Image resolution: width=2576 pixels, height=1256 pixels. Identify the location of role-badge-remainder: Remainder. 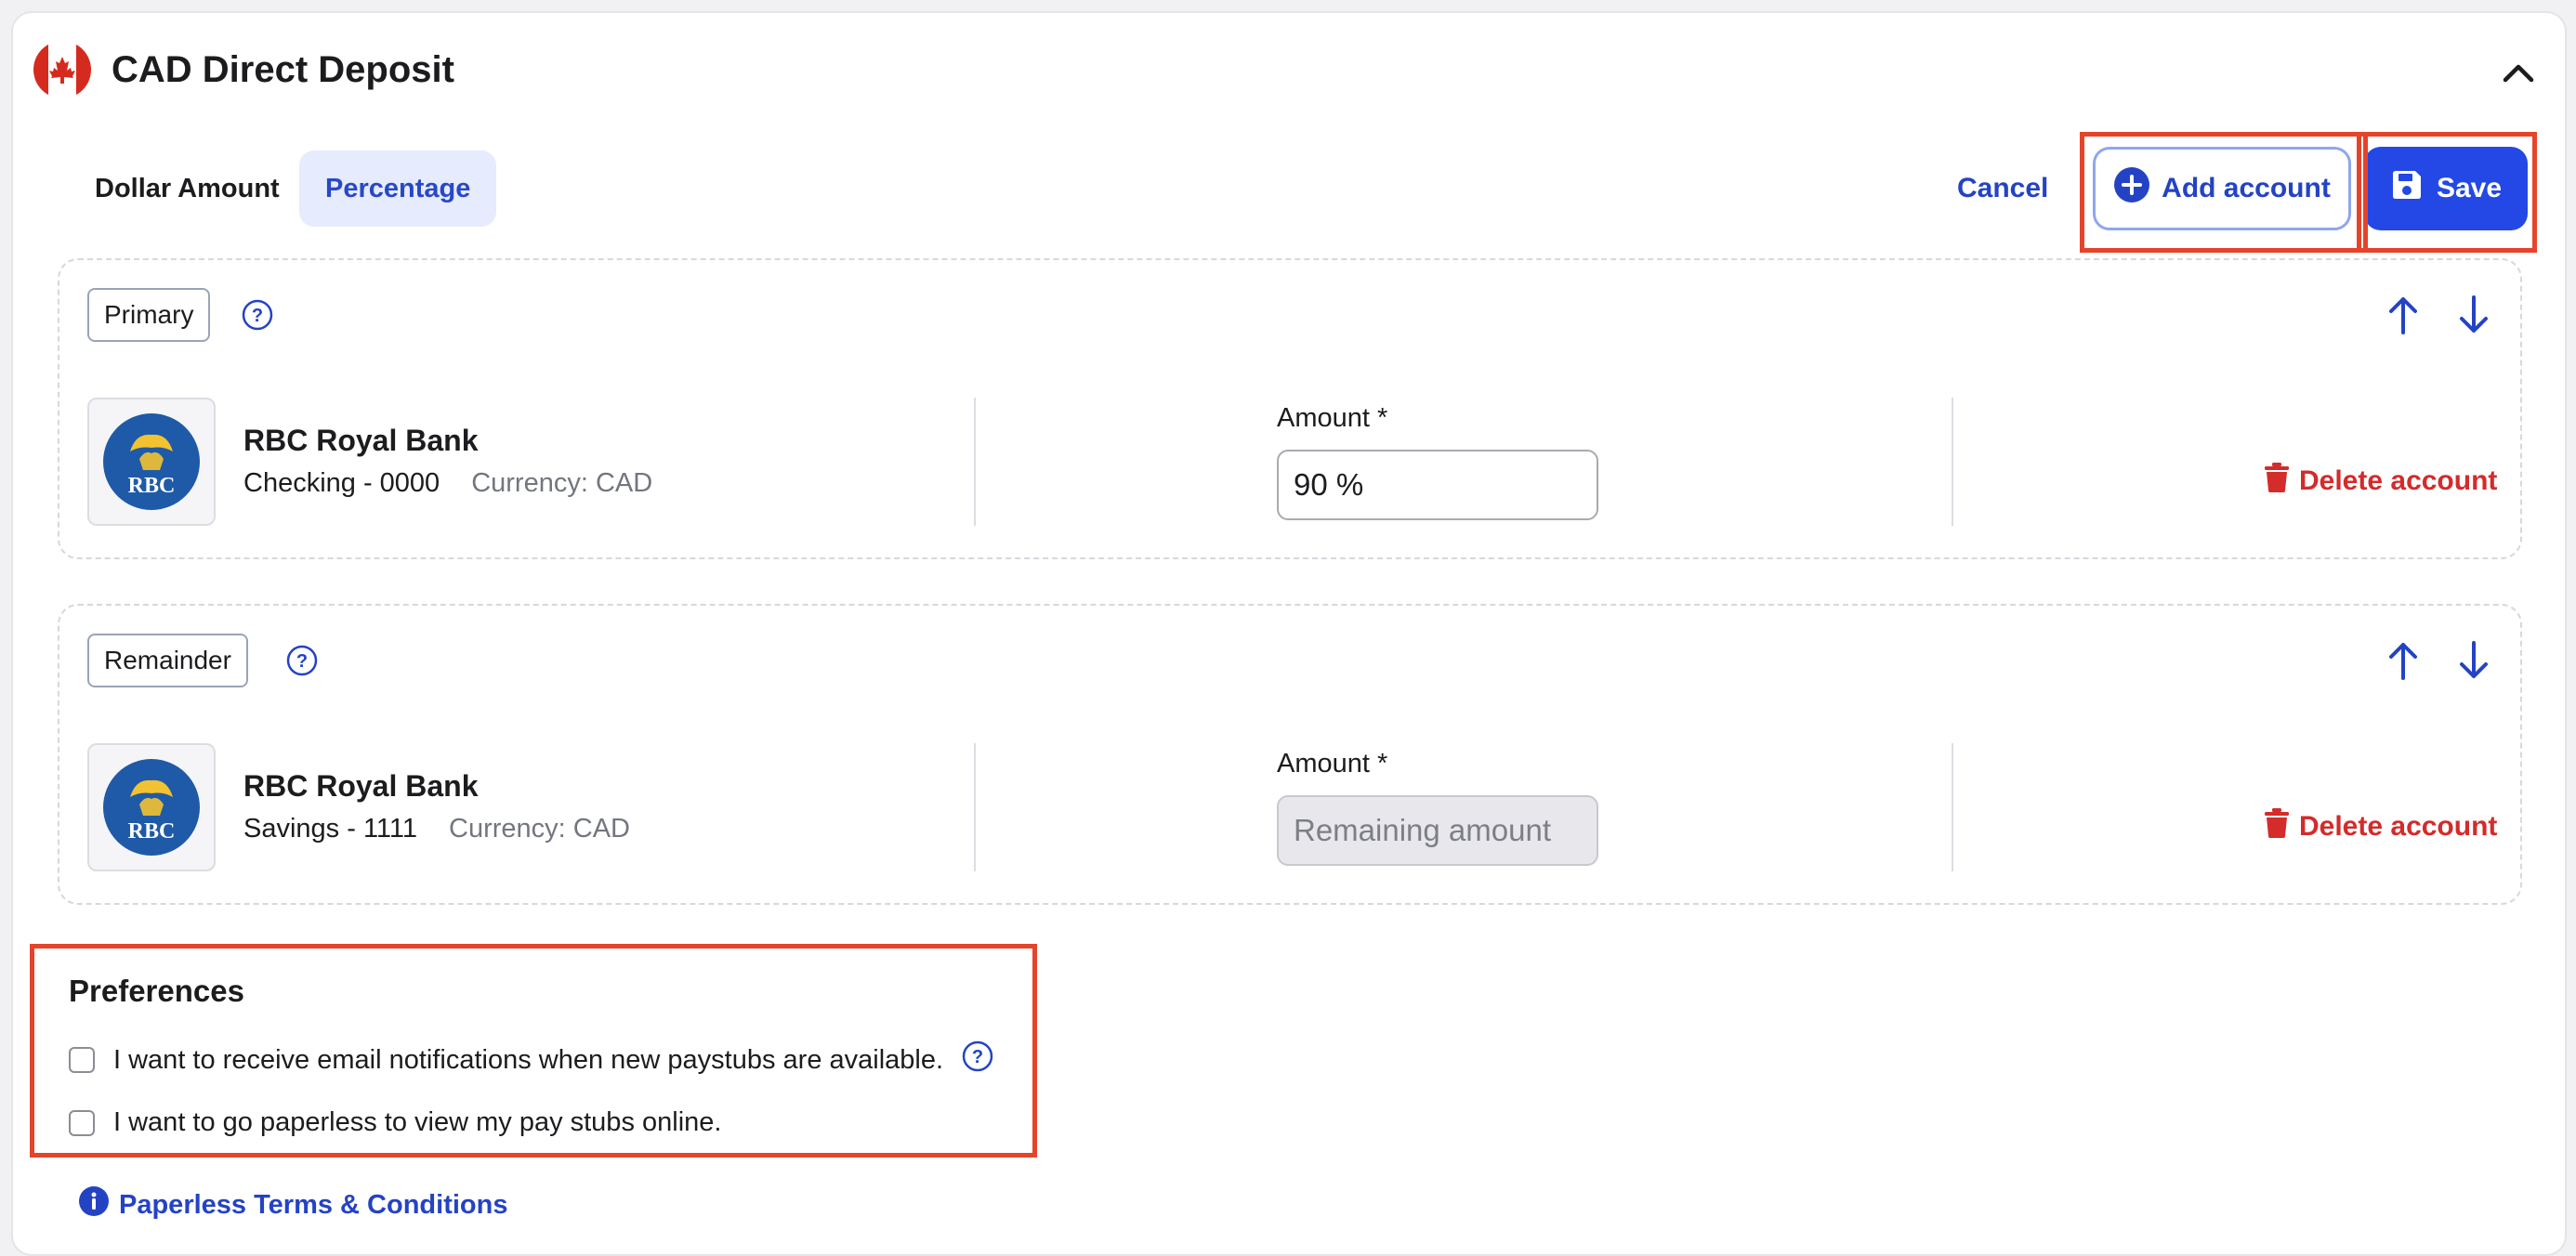
(167, 660).